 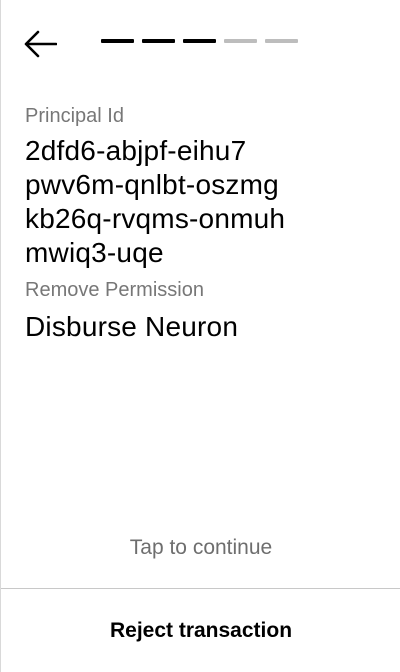 What do you see at coordinates (152, 184) in the screenshot?
I see `principal-id-line: pwv6m-qnlbt-oszmg` at bounding box center [152, 184].